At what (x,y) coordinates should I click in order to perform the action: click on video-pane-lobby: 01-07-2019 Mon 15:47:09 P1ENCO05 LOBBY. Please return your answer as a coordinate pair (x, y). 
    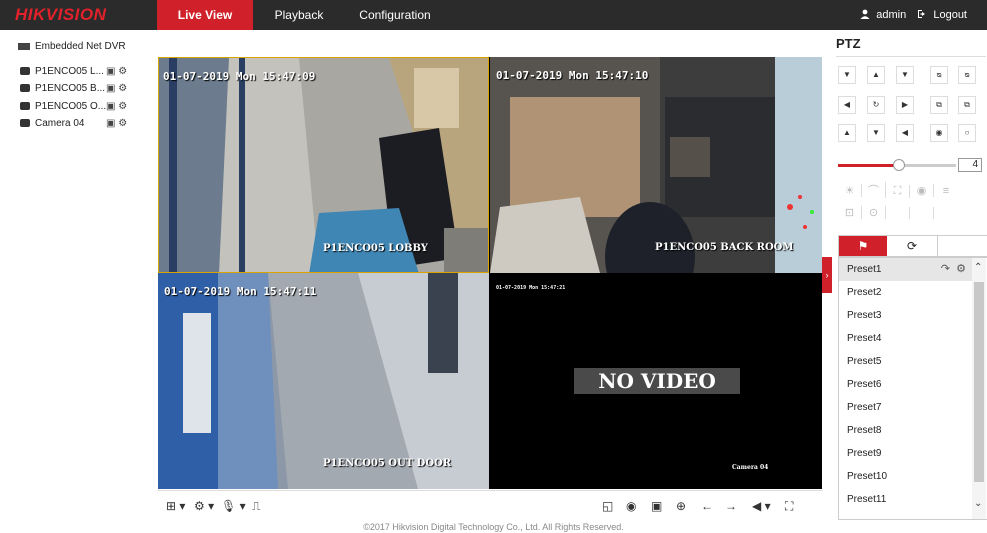
    Looking at the image, I should click on (323, 165).